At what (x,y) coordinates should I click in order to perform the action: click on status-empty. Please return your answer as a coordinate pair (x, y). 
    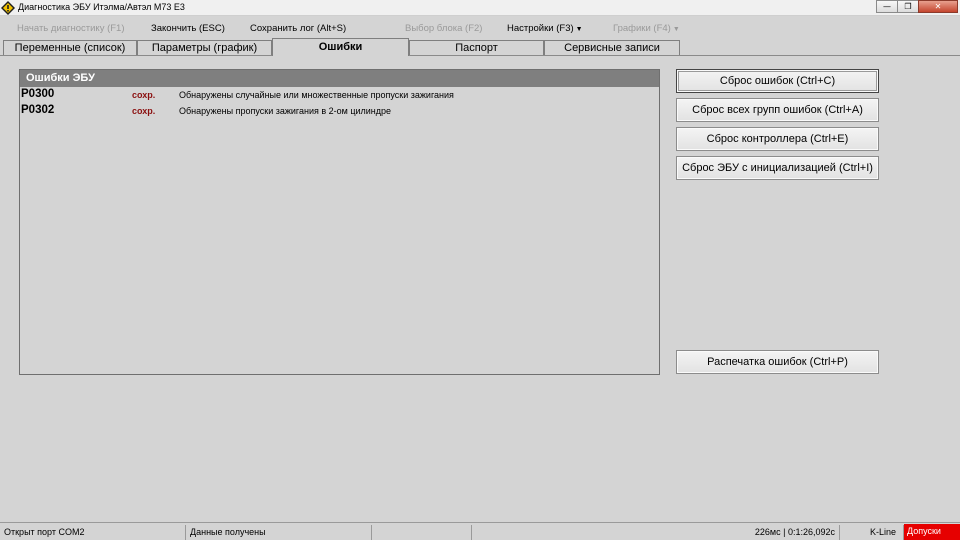
    Looking at the image, I should click on (422, 532).